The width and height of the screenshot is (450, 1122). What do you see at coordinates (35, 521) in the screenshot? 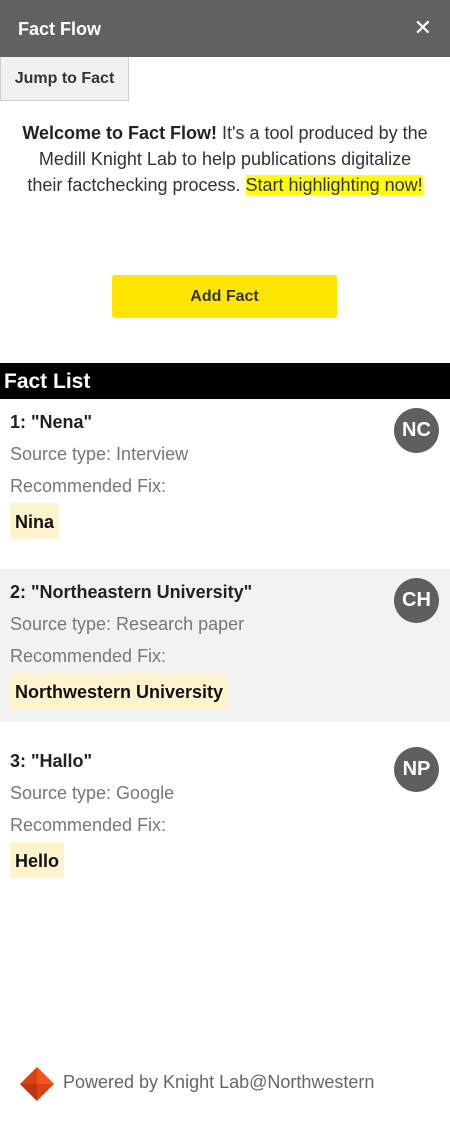
I see `recommended-fix-value: Nina` at bounding box center [35, 521].